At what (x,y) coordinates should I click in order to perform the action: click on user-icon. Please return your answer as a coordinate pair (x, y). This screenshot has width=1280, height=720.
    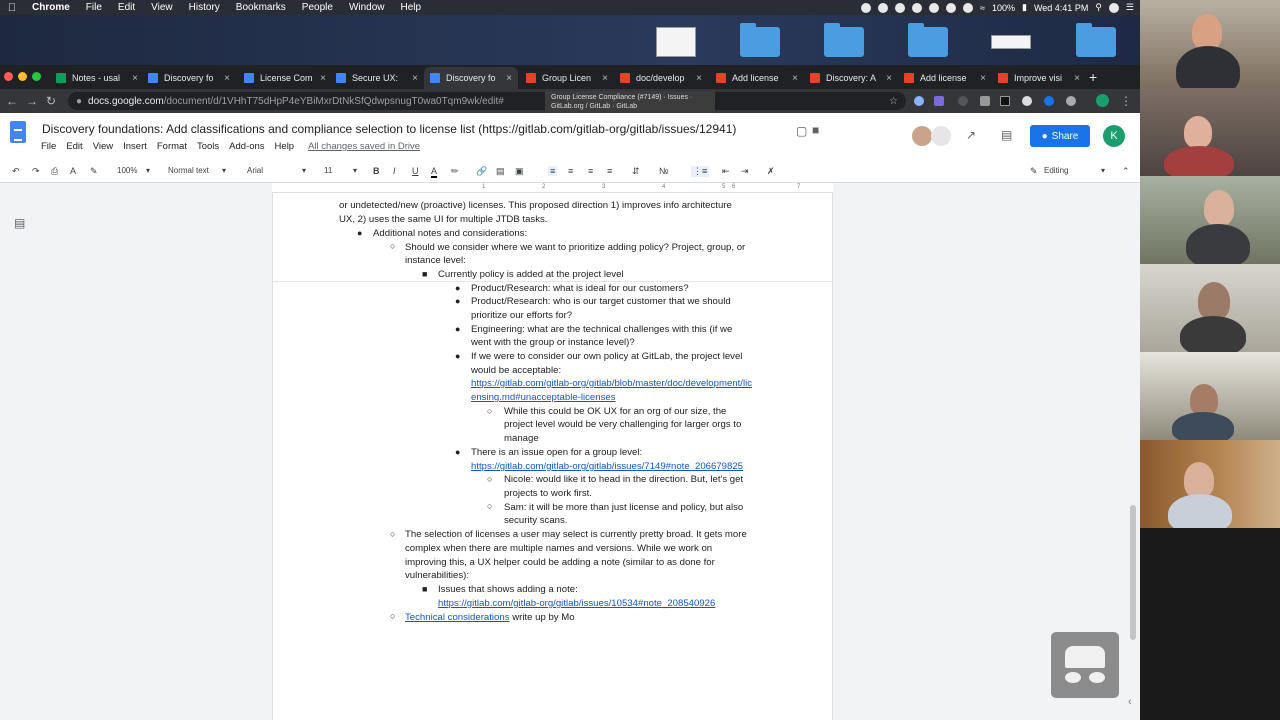
    Looking at the image, I should click on (1113, 7).